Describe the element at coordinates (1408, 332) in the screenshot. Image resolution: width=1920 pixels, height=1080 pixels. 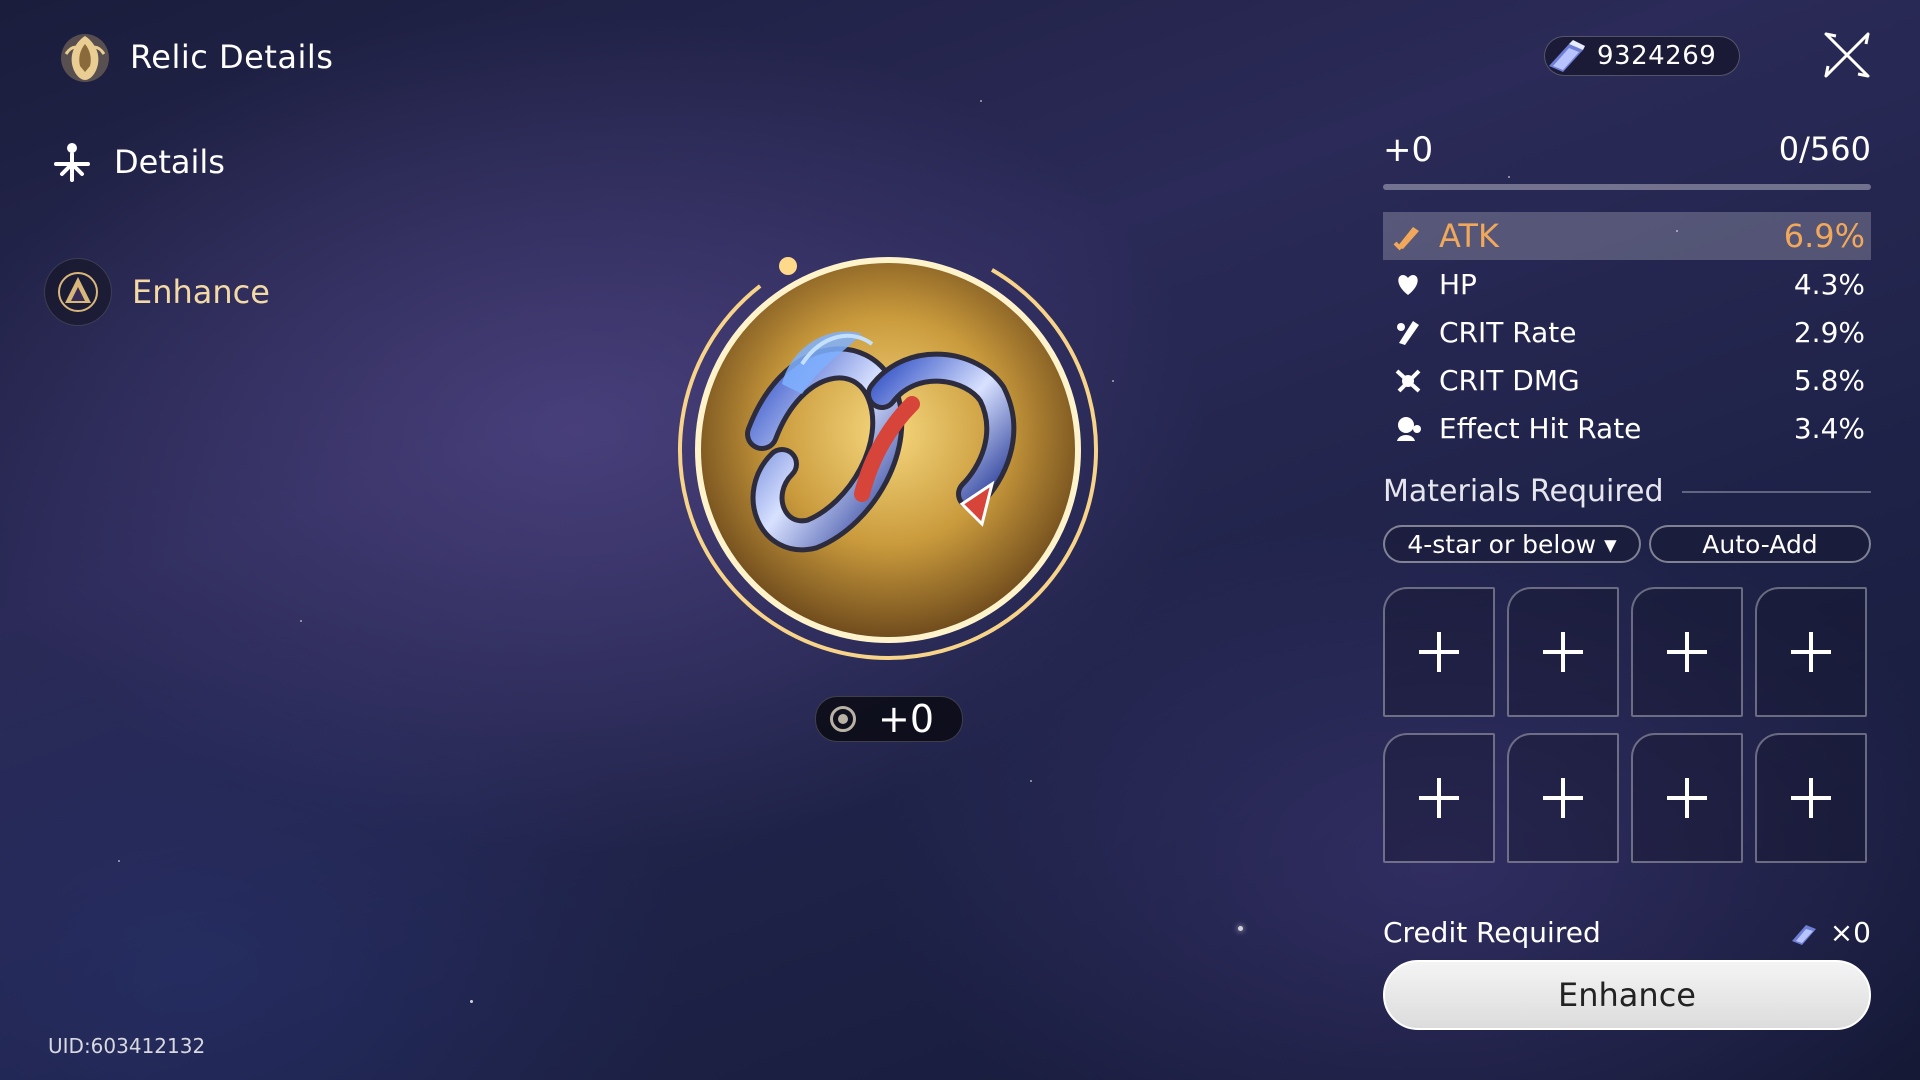
I see `crit-rate-icon` at that location.